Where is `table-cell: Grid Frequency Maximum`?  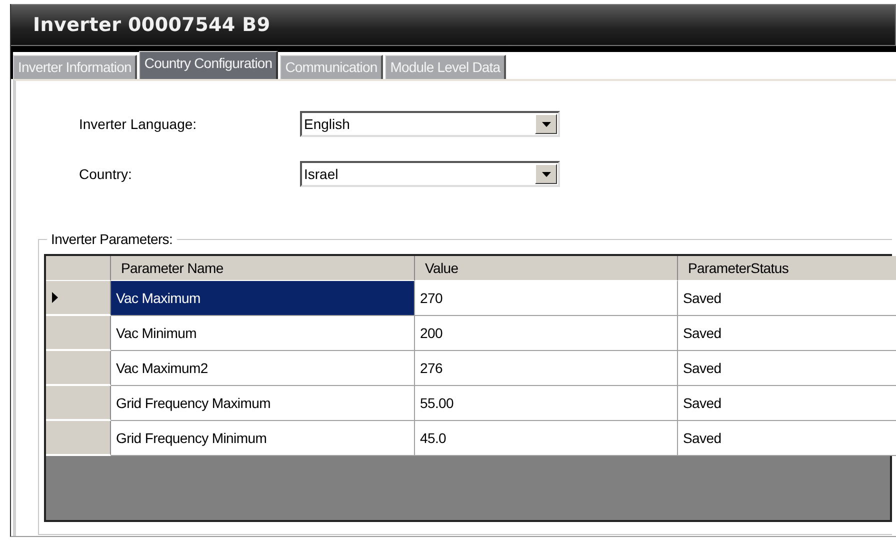 table-cell: Grid Frequency Maximum is located at coordinates (263, 403).